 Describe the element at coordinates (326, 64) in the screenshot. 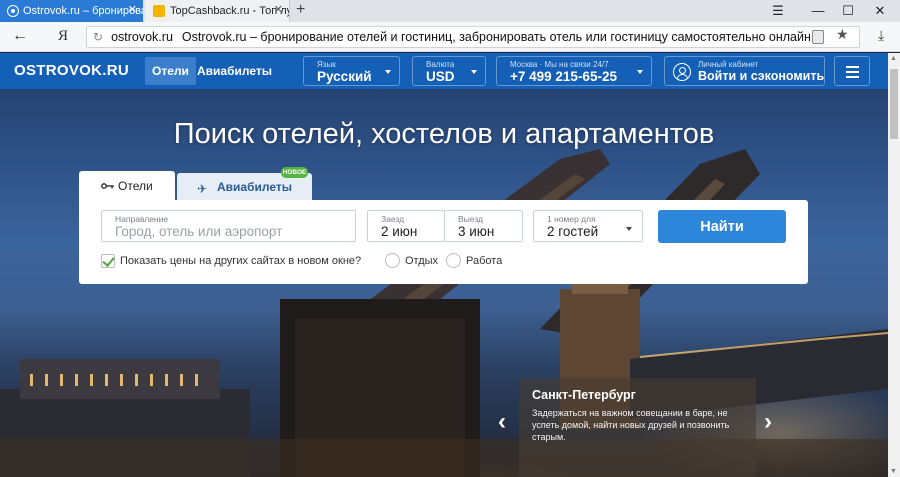

I see `language-label: Язык` at that location.